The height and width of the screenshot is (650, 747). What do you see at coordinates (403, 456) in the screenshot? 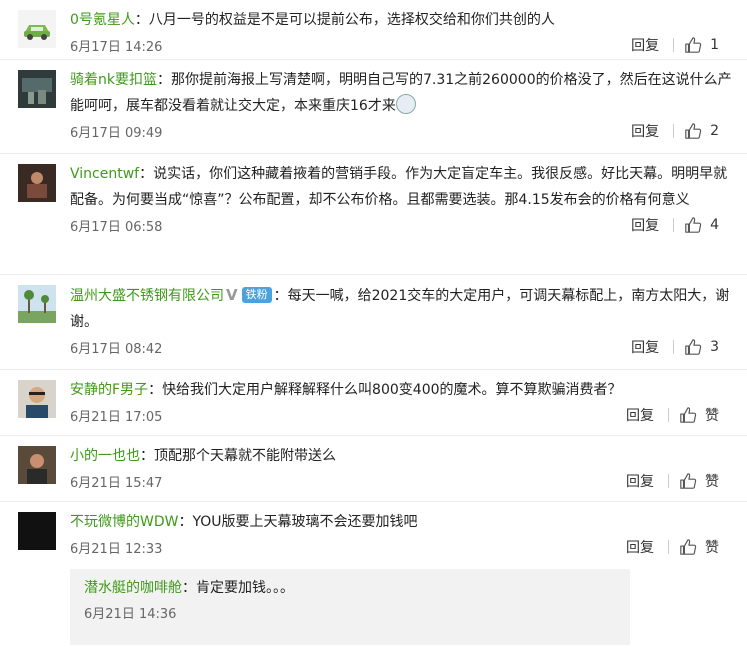
I see `comment-text: 小的一也也：顶配那个天幕就不能附带送么` at bounding box center [403, 456].